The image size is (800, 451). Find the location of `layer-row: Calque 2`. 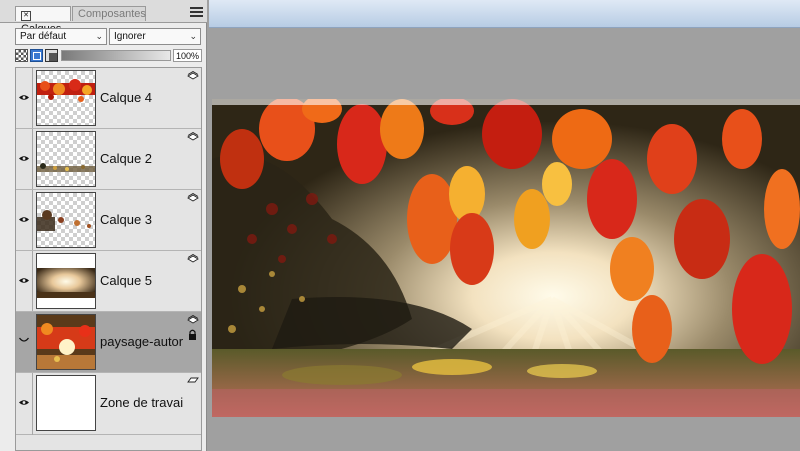

layer-row: Calque 2 is located at coordinates (108, 159).